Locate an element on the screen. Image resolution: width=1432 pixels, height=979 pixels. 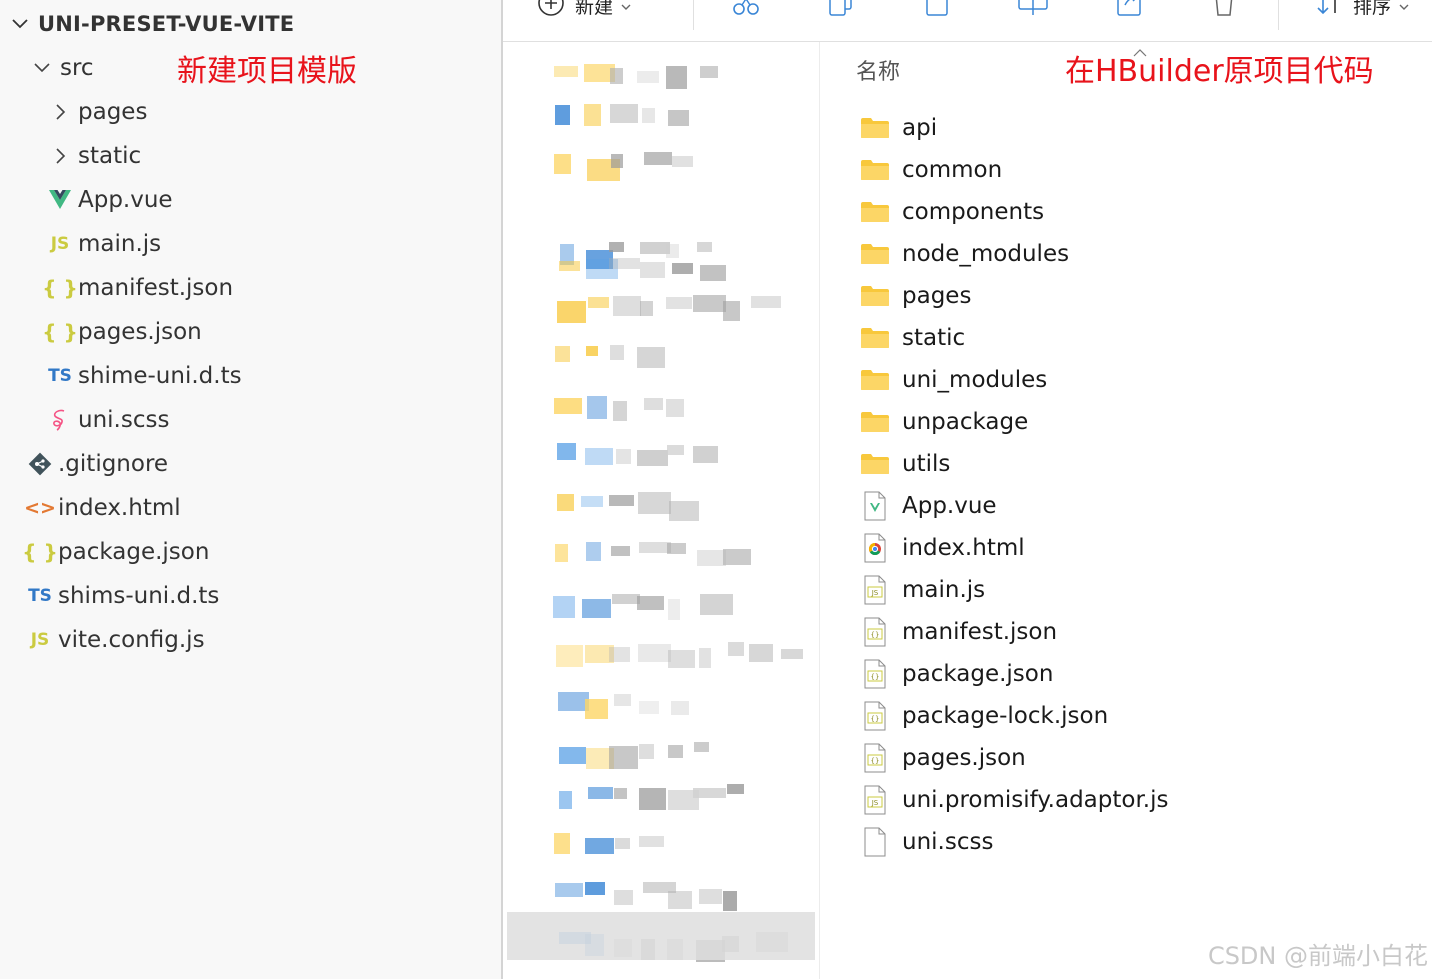
file-name: static is located at coordinates (934, 338).